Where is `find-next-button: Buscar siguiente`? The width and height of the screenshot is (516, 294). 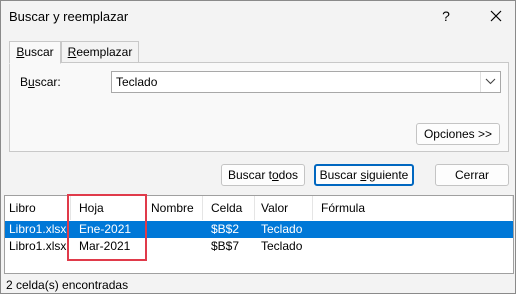
find-next-button: Buscar siguiente is located at coordinates (364, 175).